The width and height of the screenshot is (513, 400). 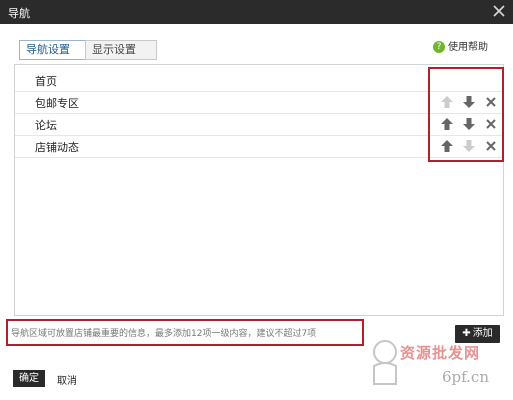 What do you see at coordinates (439, 47) in the screenshot?
I see `question-circle-icon: ?` at bounding box center [439, 47].